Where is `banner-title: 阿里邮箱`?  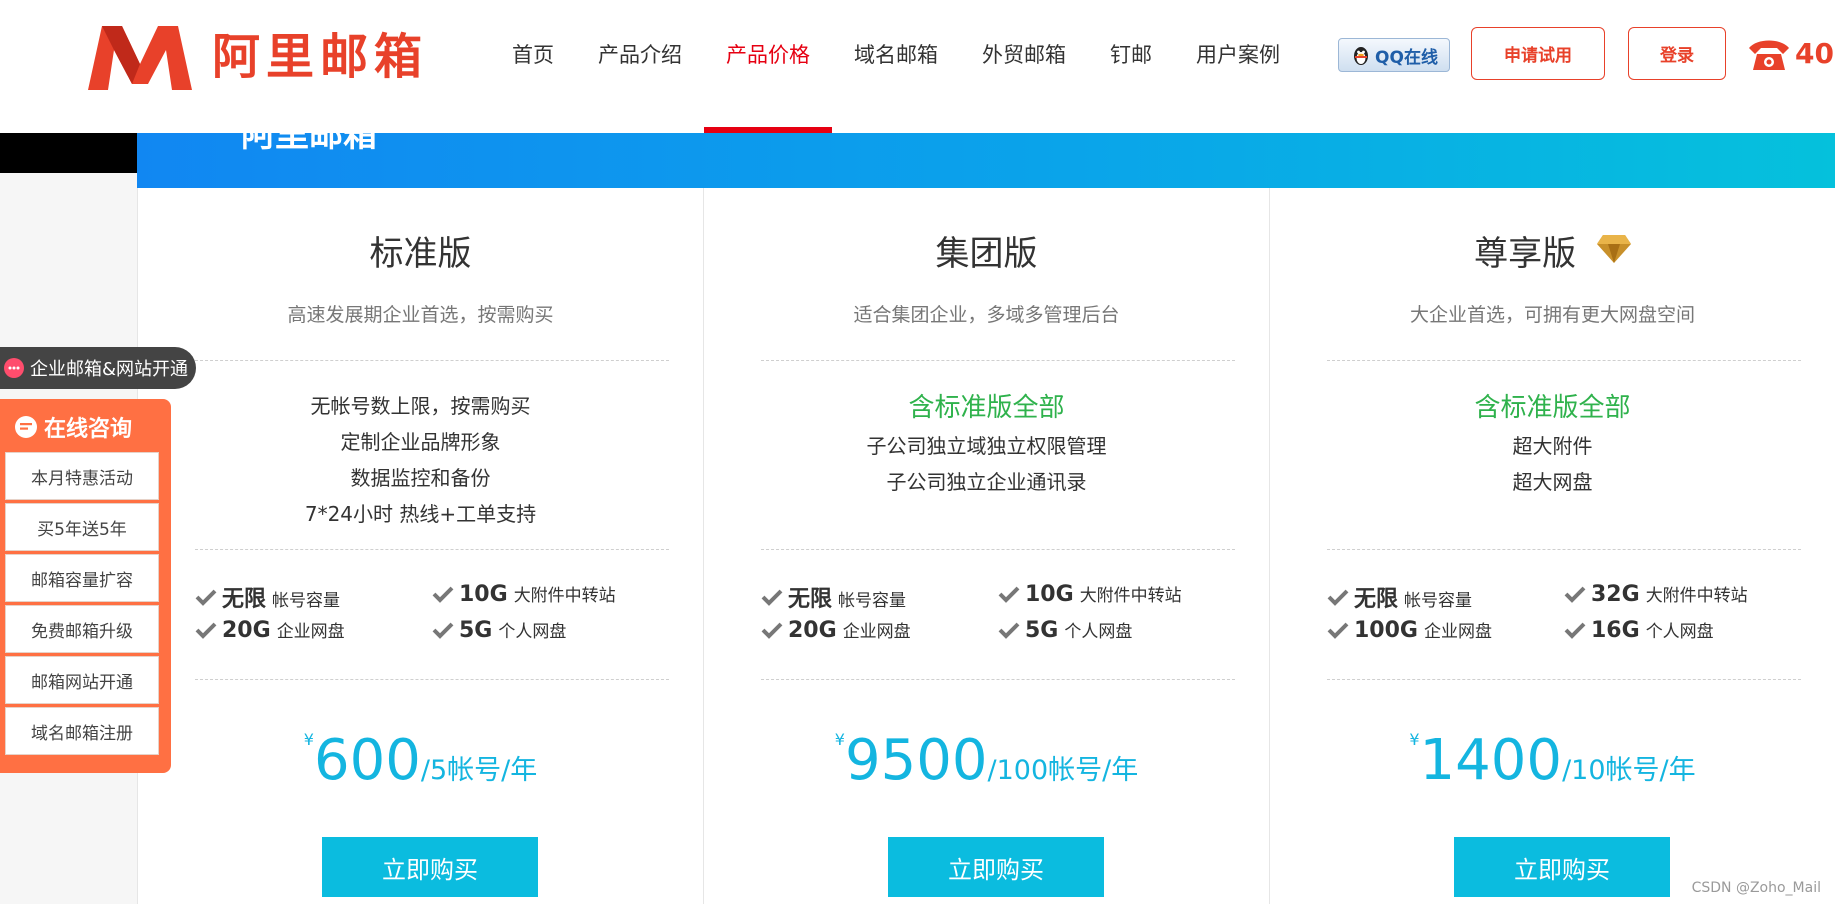 banner-title: 阿里邮箱 is located at coordinates (309, 144).